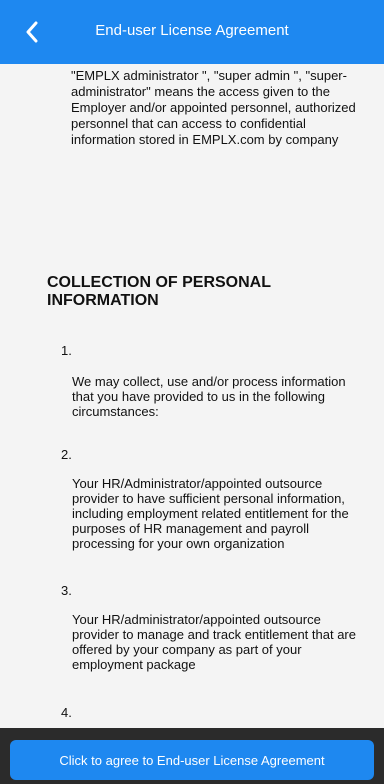  I want to click on app-header: End-user License Agreement, so click(192, 32).